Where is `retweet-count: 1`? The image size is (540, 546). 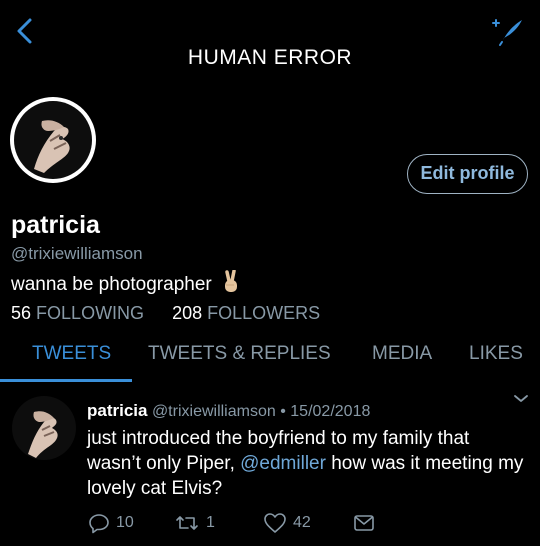 retweet-count: 1 is located at coordinates (210, 522).